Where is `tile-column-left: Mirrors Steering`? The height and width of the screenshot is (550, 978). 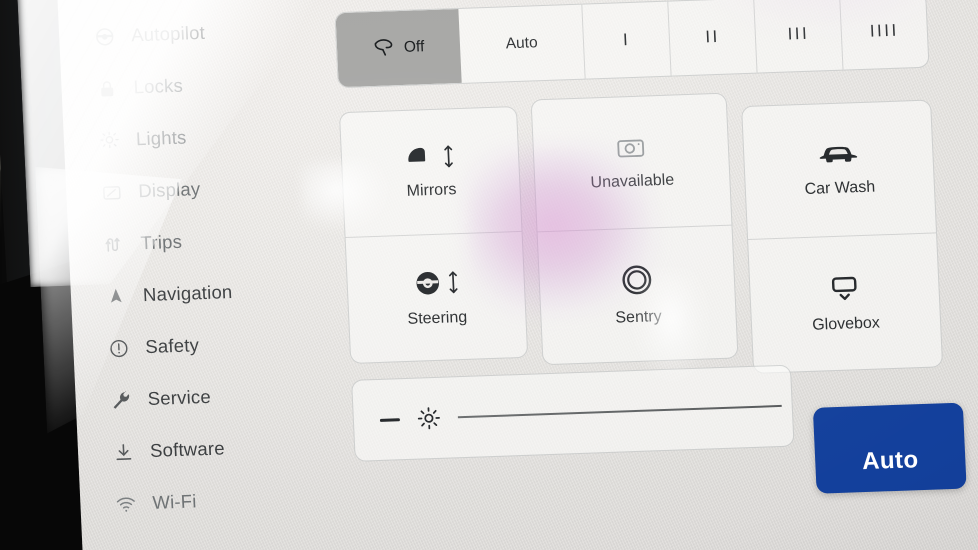
tile-column-left: Mirrors Steering is located at coordinates (433, 234).